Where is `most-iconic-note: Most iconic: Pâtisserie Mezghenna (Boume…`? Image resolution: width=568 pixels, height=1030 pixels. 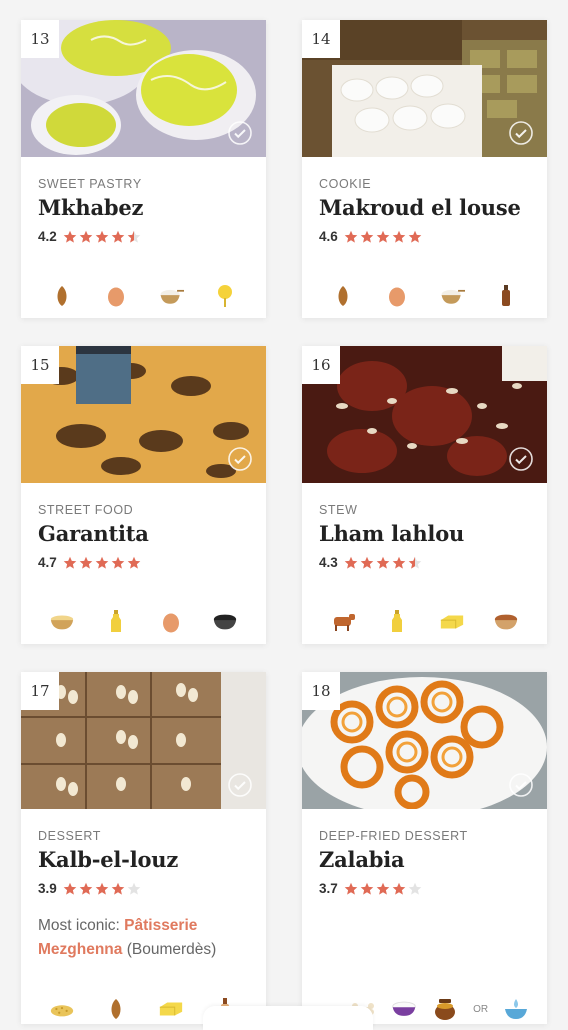 most-iconic-note: Most iconic: Pâtisserie Mezghenna (Boume… is located at coordinates (145, 938).